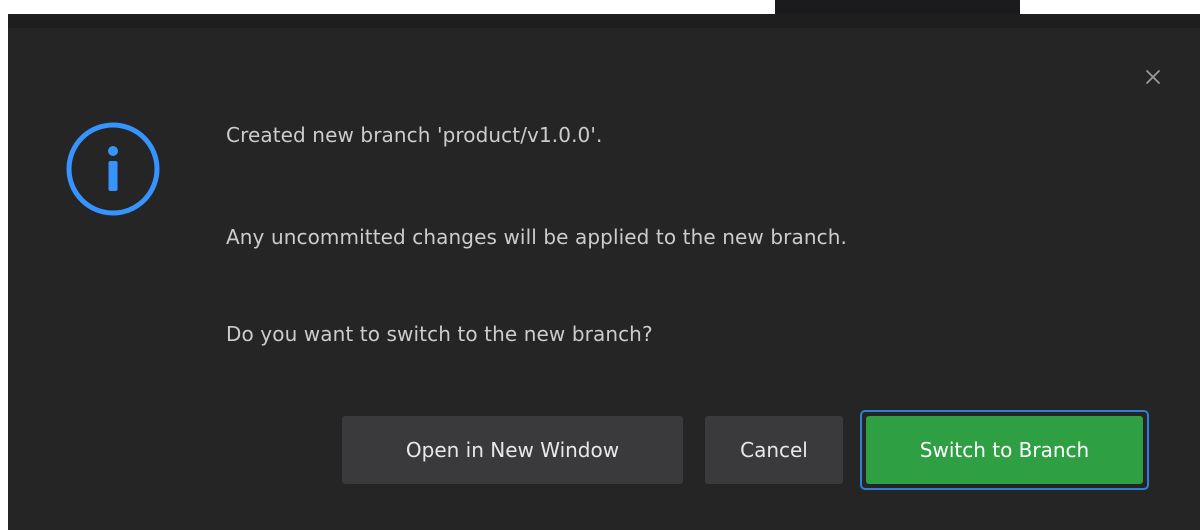 This screenshot has height=530, width=1200. I want to click on left-edge, so click(4, 272).